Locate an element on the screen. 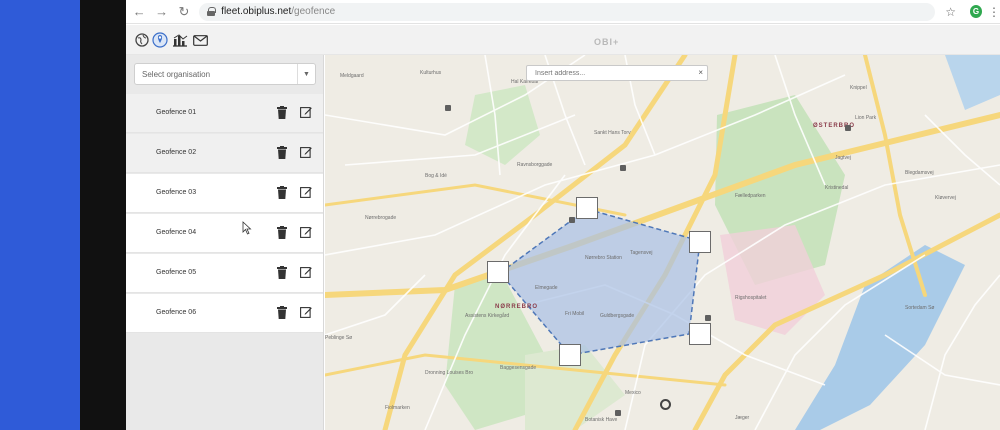 Image resolution: width=1000 pixels, height=430 pixels. map-place-label: Ravnsborggade is located at coordinates (535, 165).